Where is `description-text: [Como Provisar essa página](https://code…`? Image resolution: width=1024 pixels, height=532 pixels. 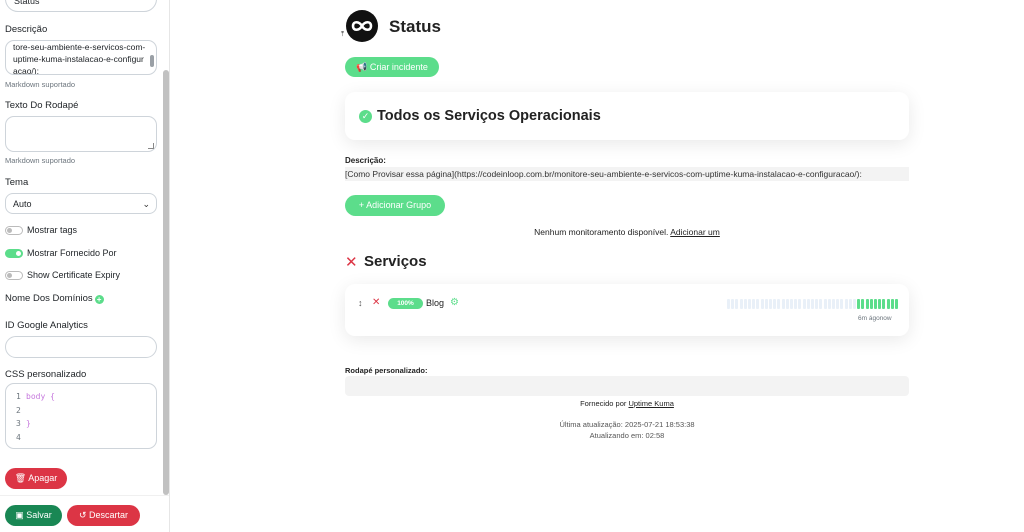
description-text: [Como Provisar essa página](https://code… is located at coordinates (627, 174).